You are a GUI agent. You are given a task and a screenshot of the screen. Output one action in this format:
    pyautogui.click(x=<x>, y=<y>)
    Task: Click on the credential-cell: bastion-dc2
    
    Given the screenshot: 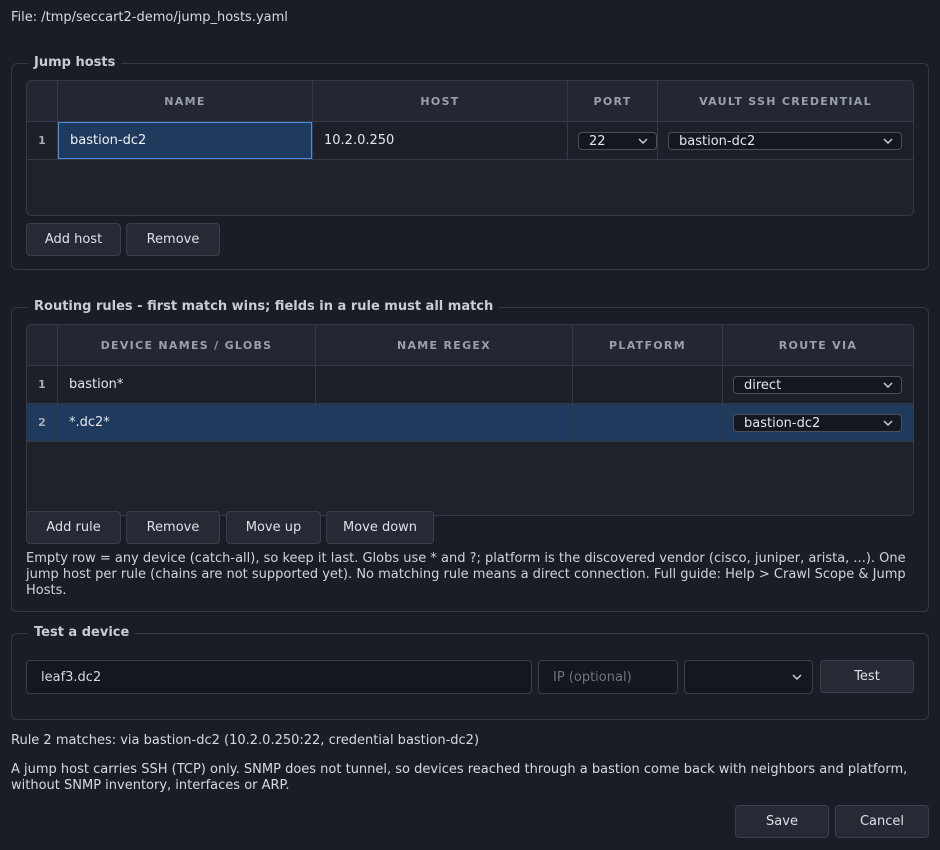 What is the action you would take?
    pyautogui.click(x=785, y=140)
    